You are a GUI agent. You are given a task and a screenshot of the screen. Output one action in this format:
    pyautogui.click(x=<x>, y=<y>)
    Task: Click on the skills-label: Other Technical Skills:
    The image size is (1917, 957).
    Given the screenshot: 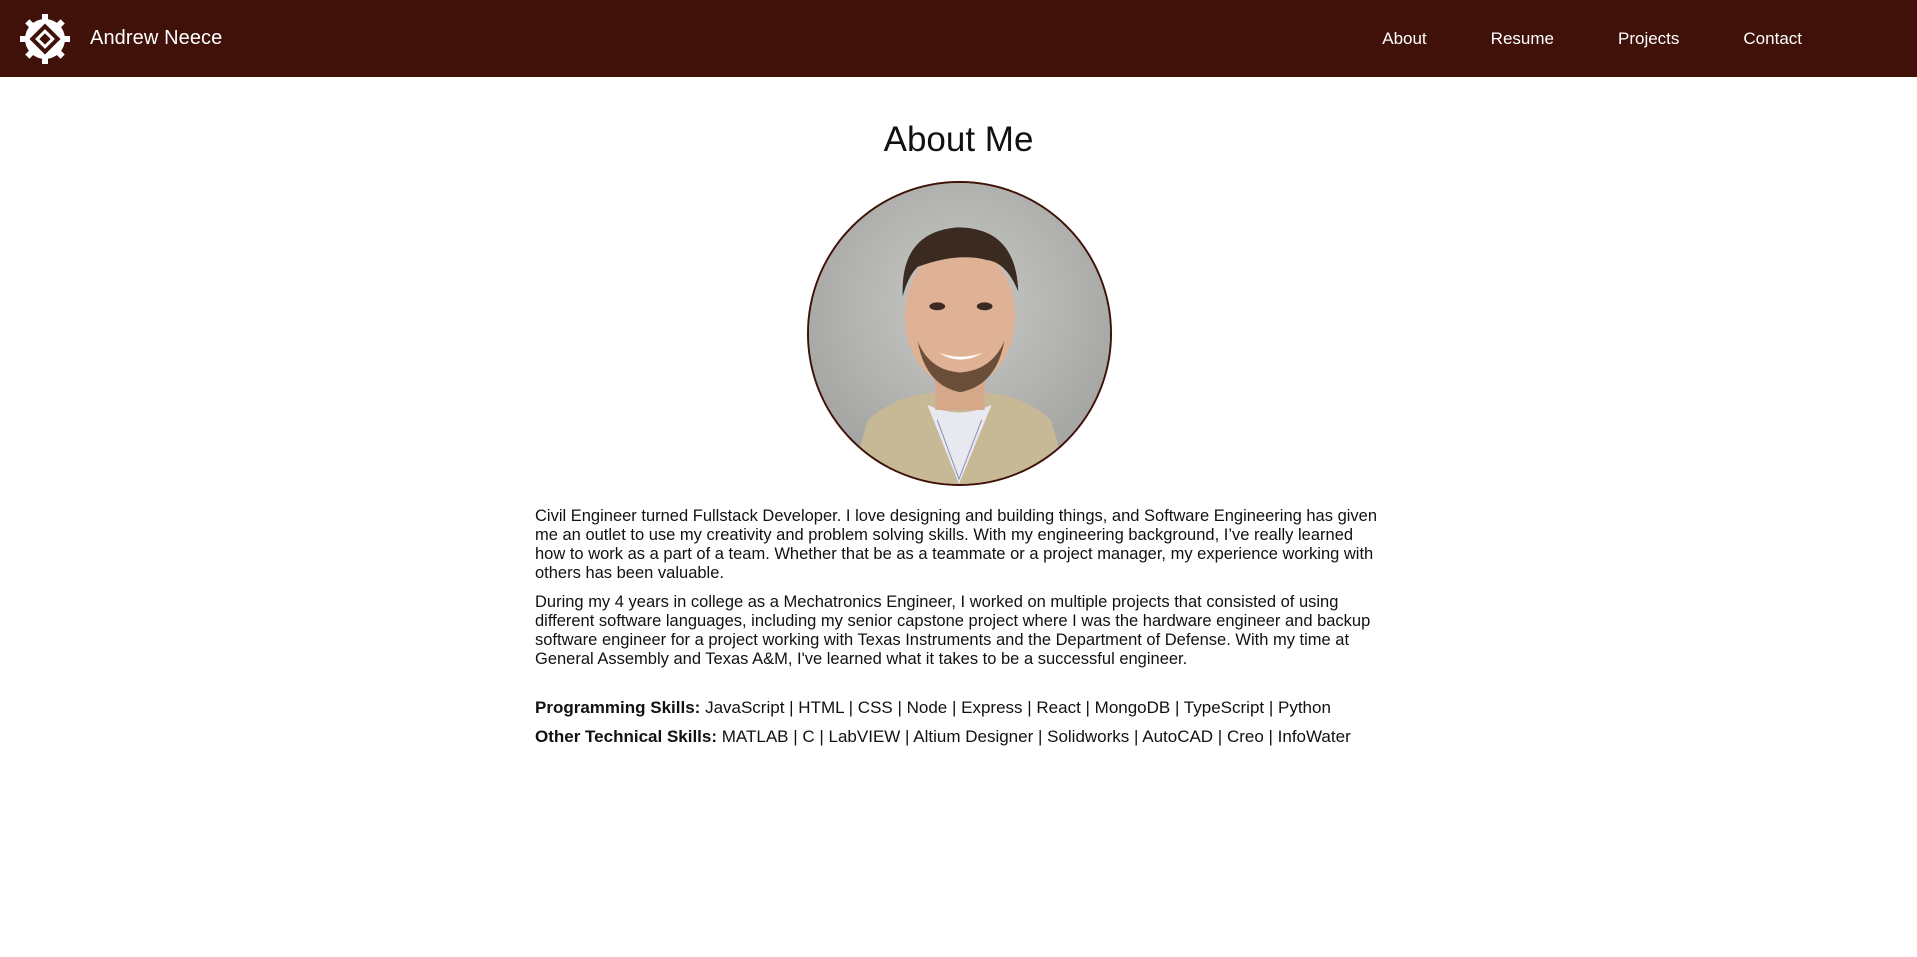 What is the action you would take?
    pyautogui.click(x=626, y=736)
    